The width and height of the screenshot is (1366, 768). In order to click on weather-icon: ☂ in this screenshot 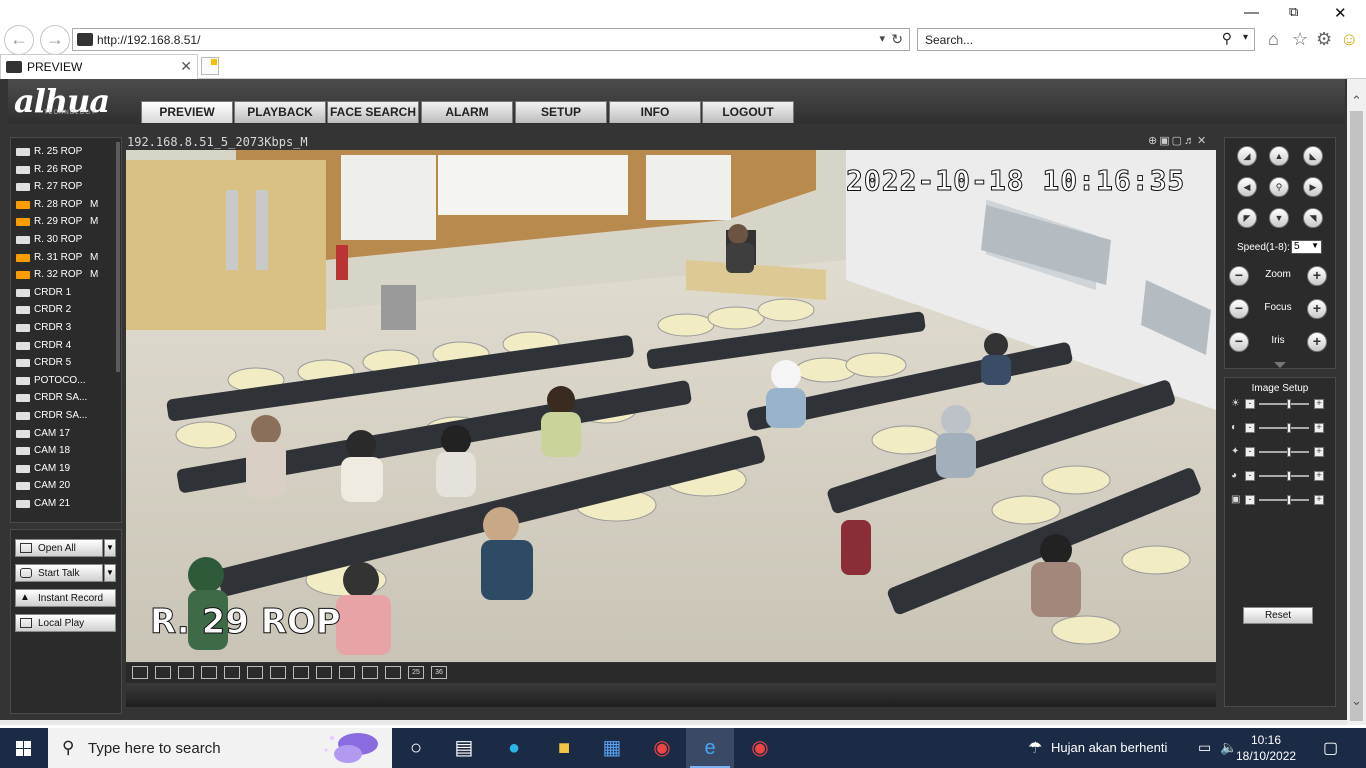, I will do `click(1035, 753)`.